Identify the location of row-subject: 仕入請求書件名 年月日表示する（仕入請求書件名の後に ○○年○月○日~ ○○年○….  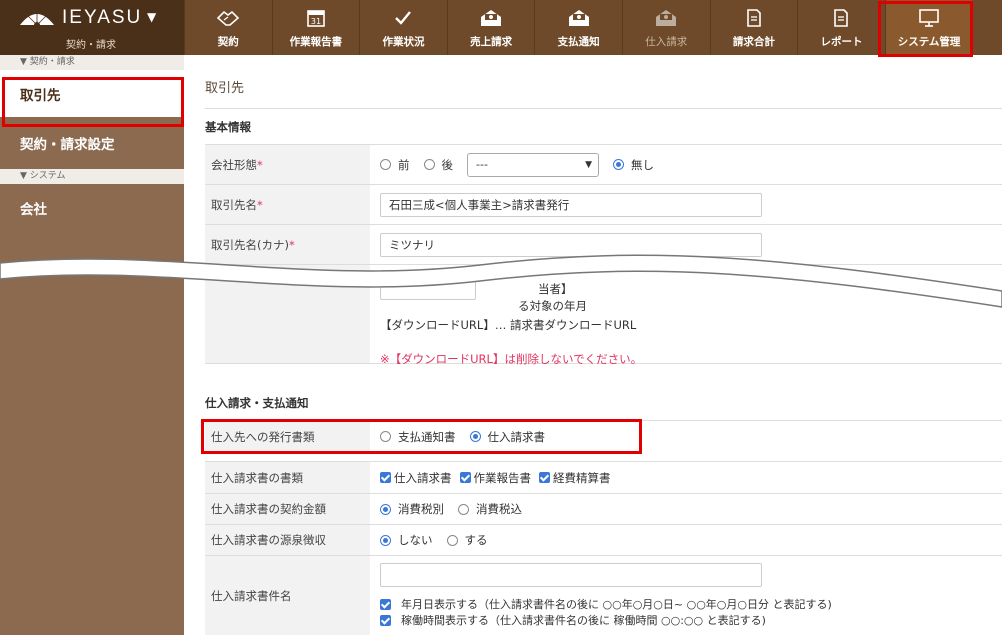
(603, 595).